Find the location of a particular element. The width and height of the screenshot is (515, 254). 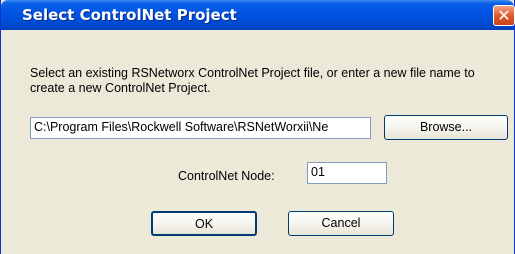

controlnet-node-input: 01 is located at coordinates (347, 173).